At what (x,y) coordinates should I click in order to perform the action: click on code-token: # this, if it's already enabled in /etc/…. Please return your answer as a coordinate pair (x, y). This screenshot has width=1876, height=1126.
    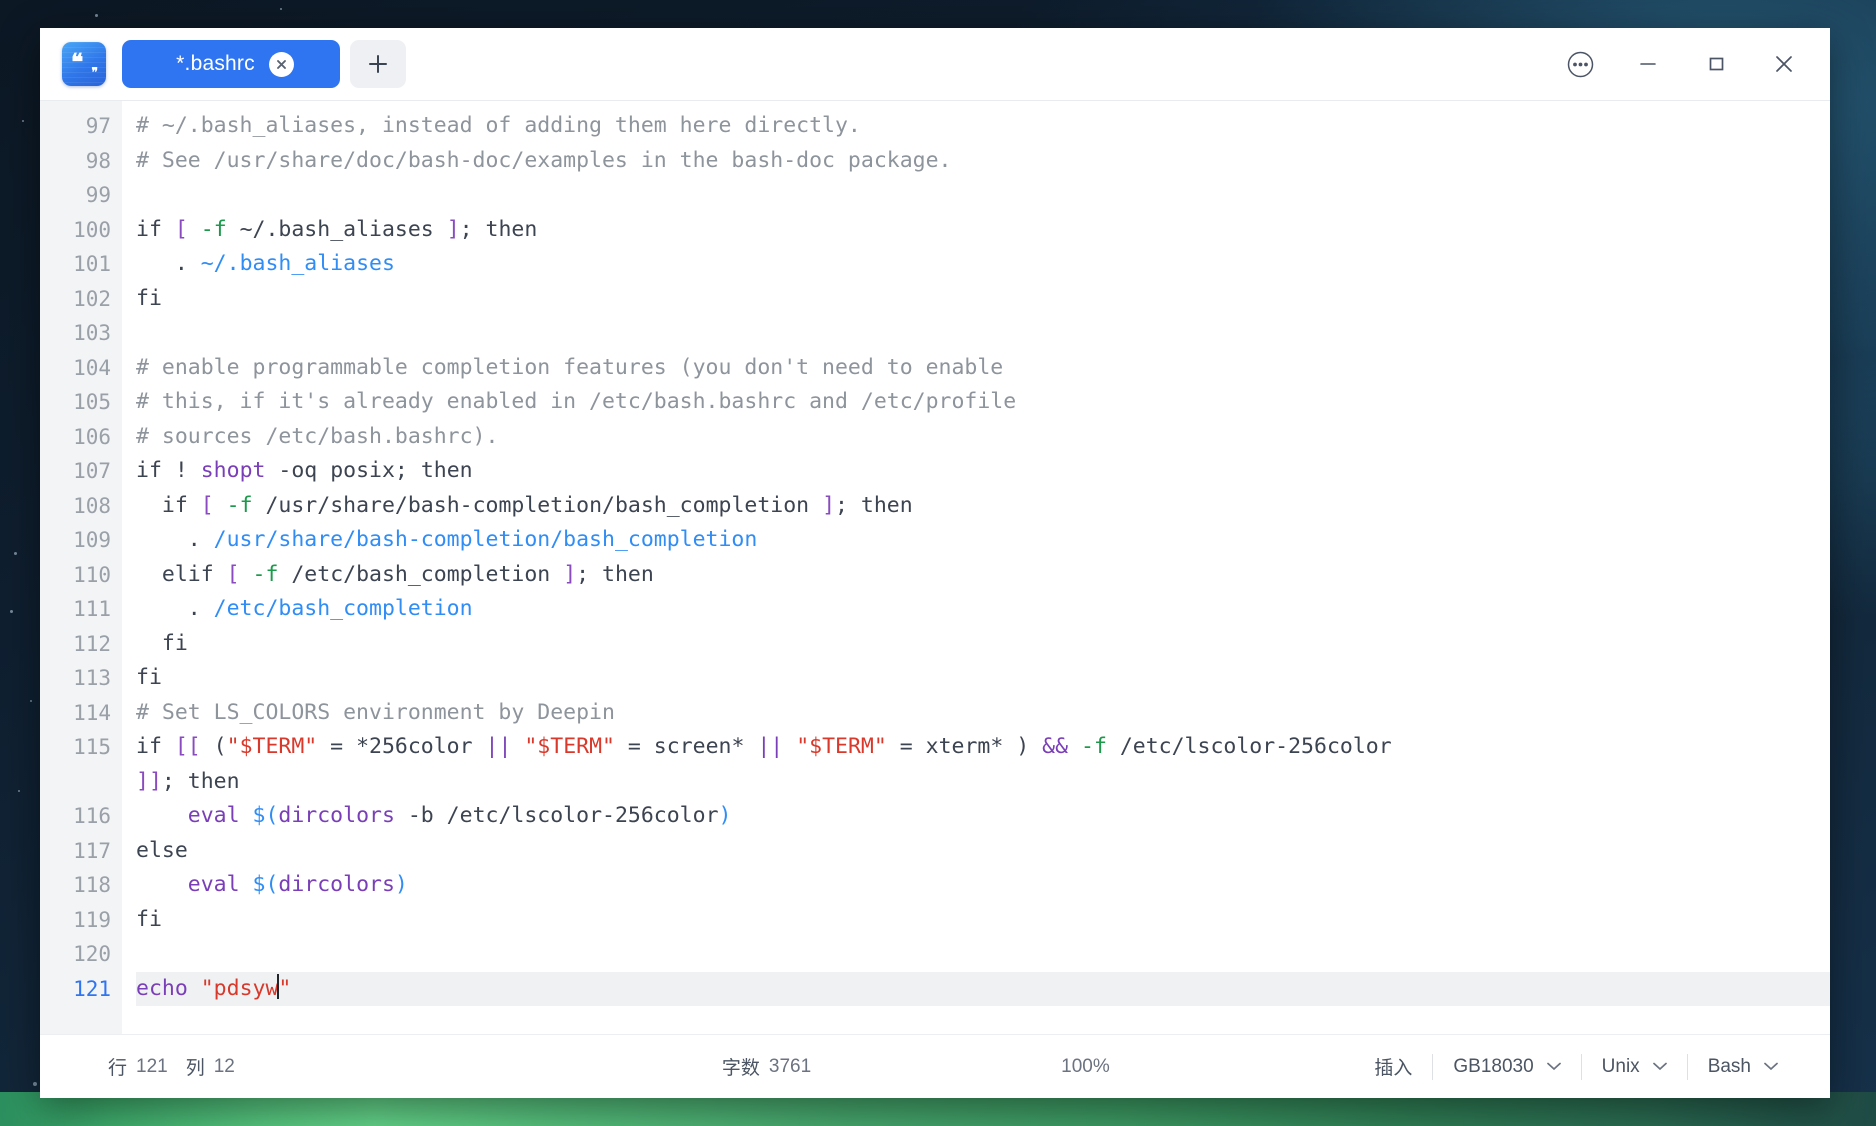
    Looking at the image, I should click on (576, 401).